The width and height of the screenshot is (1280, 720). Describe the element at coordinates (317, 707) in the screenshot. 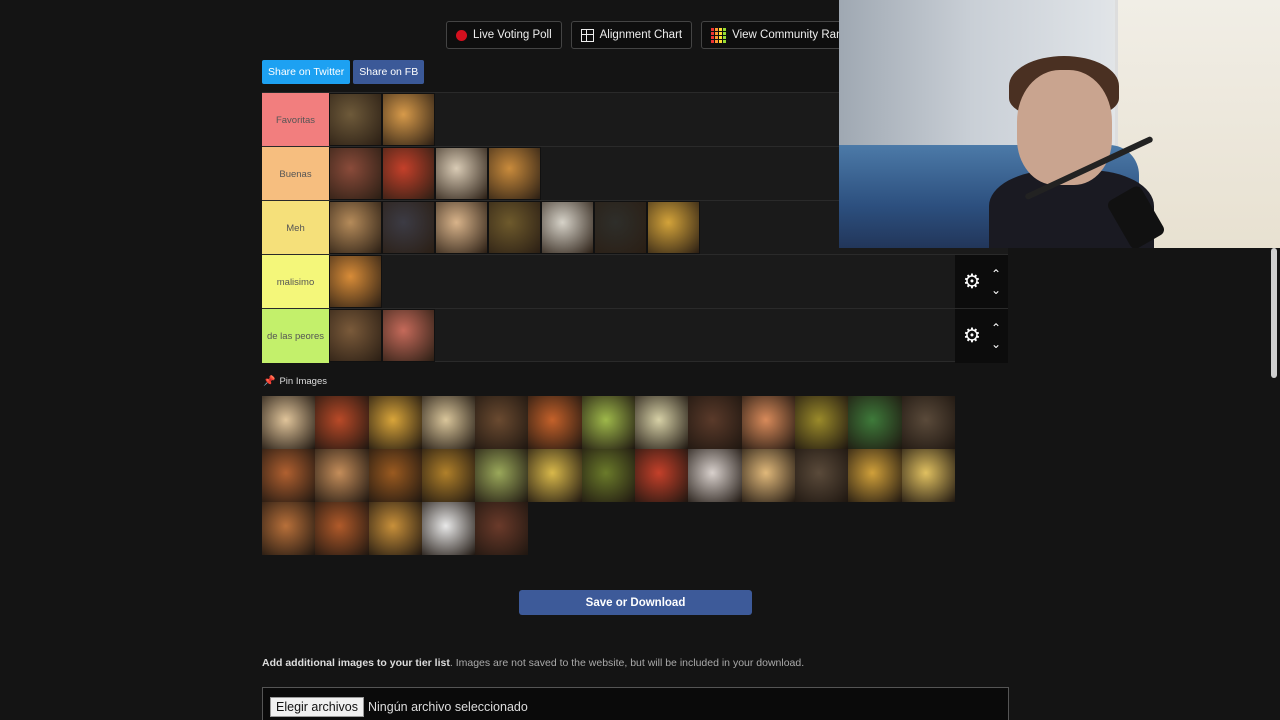

I see `choose-files-button: Elegir archivos` at that location.